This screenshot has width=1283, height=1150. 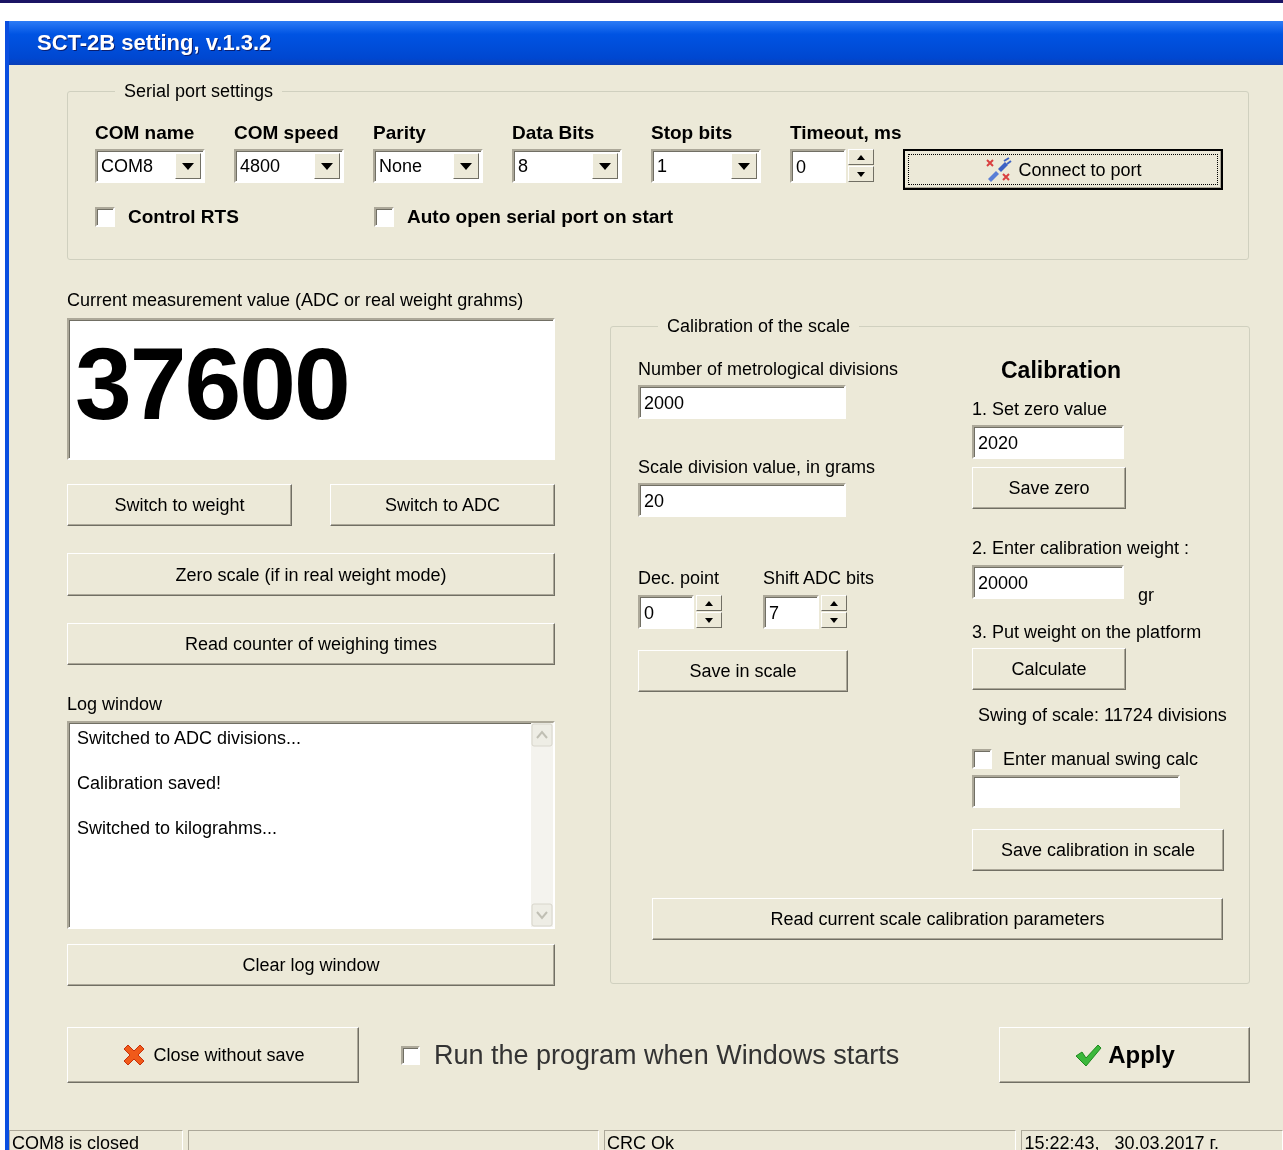 I want to click on check-icon, so click(x=1088, y=1055).